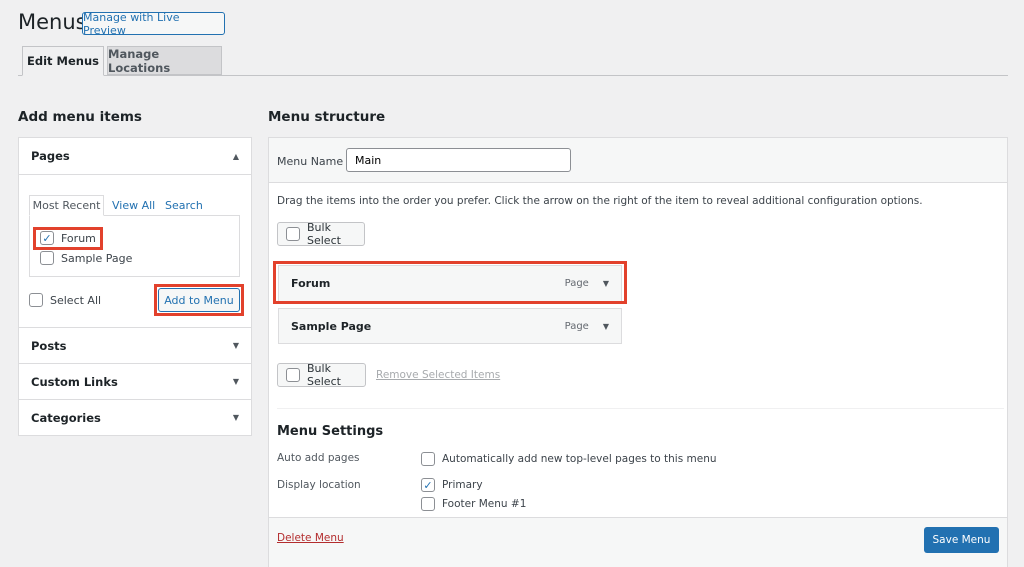 This screenshot has height=567, width=1024. Describe the element at coordinates (135, 381) in the screenshot. I see `custom-links-section-header: Custom Links ▼` at that location.